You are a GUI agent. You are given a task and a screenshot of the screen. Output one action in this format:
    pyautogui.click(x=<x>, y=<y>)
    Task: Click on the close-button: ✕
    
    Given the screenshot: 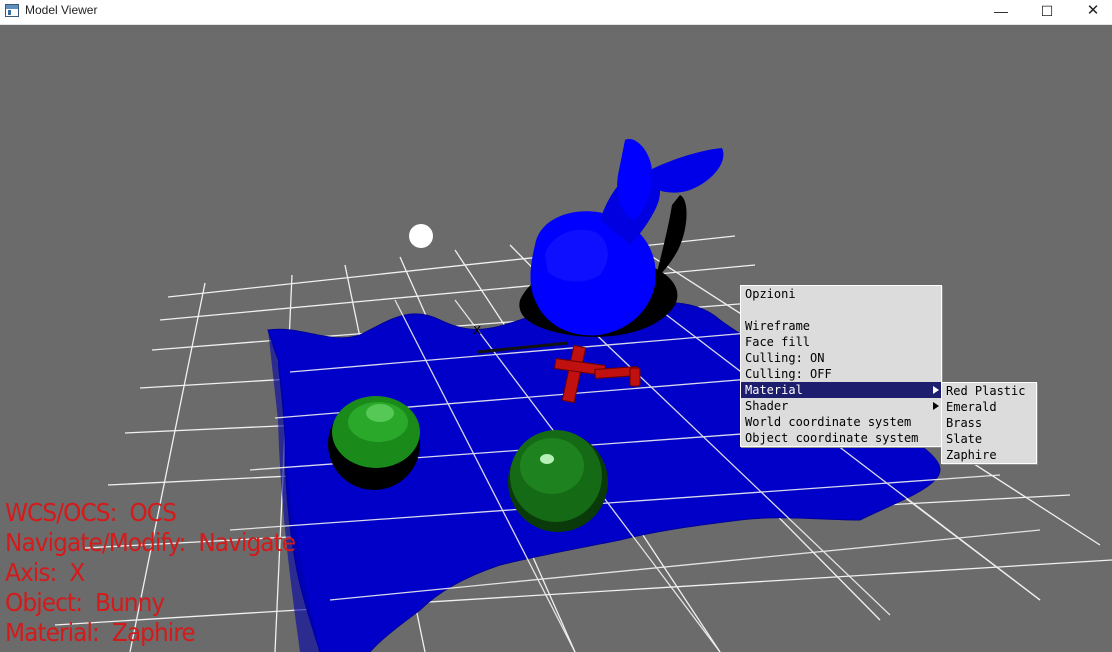 What is the action you would take?
    pyautogui.click(x=1091, y=12)
    